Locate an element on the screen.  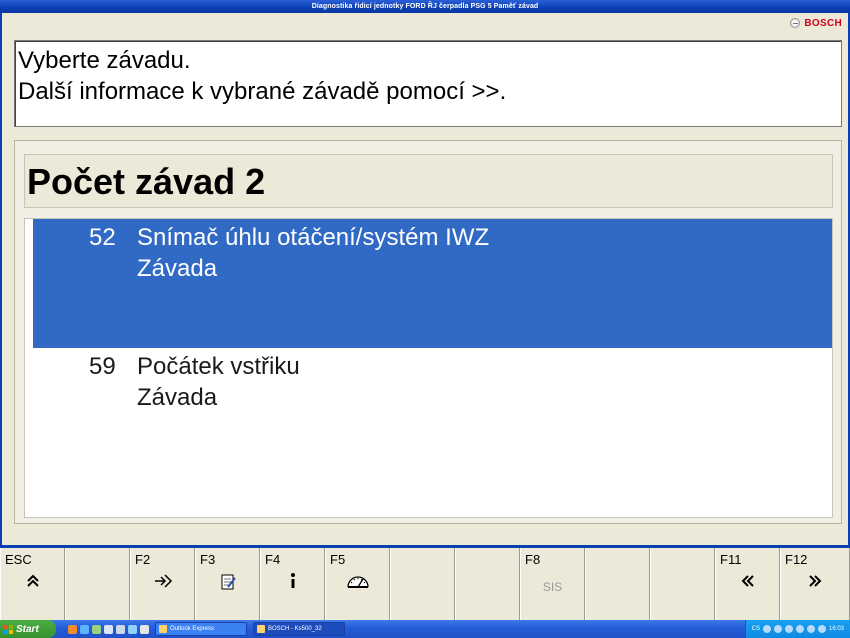
quick-launch is located at coordinates (108, 629).